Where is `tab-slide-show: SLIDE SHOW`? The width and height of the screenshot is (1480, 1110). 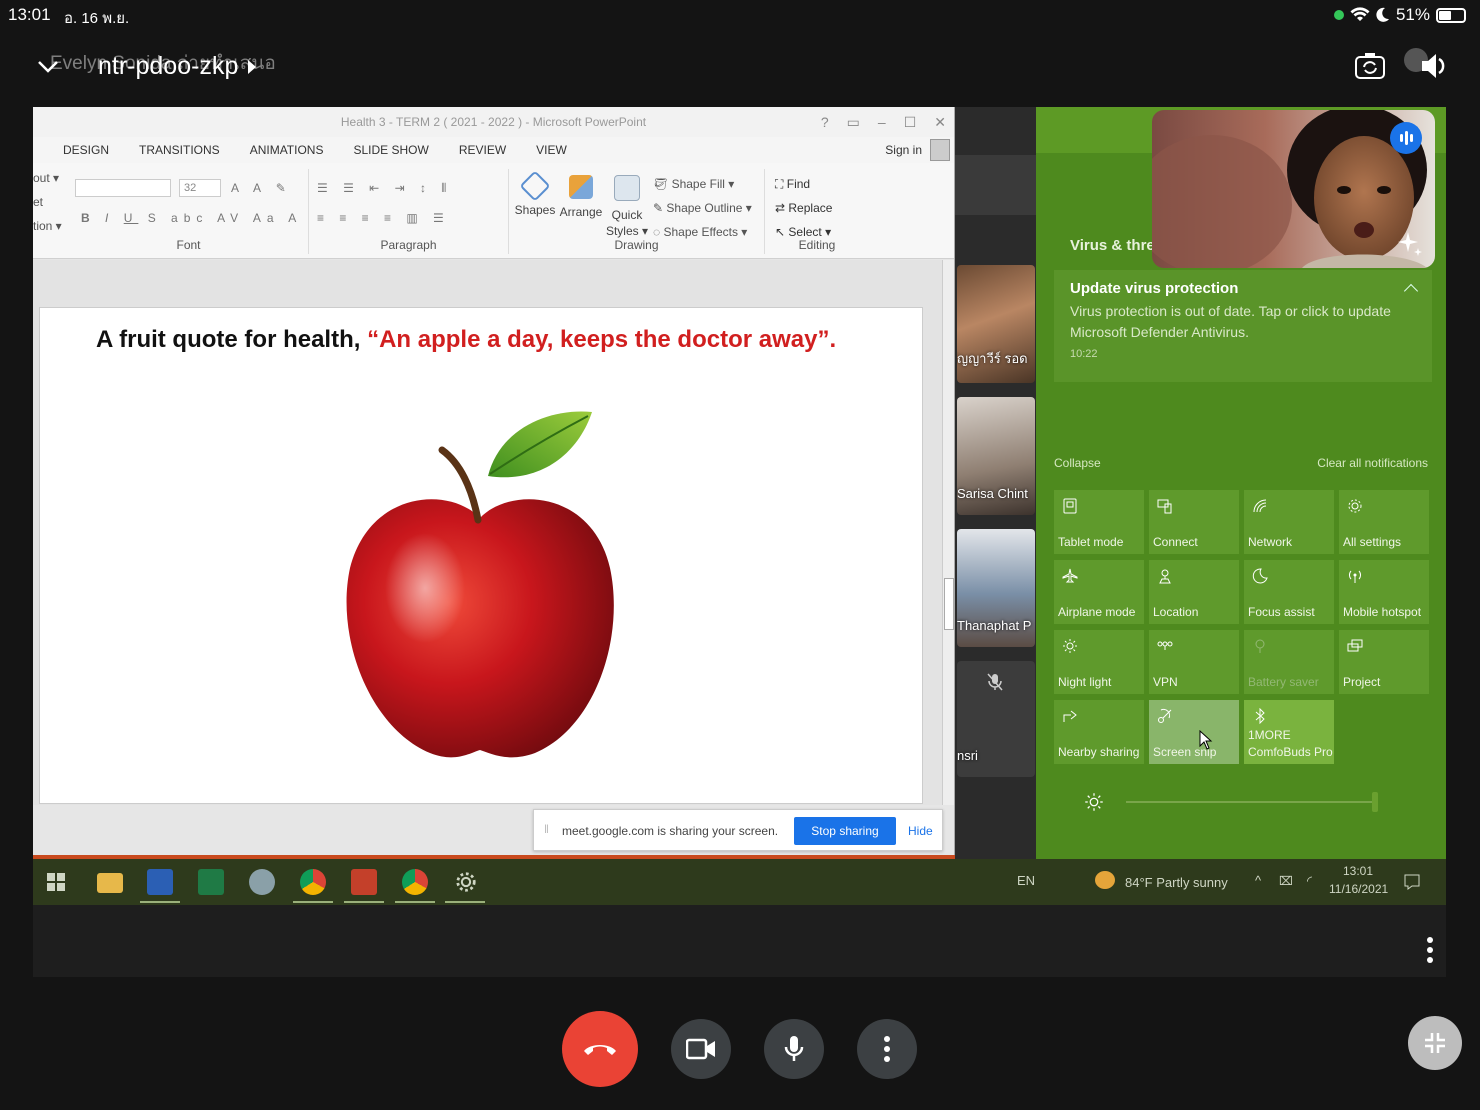
tab-slide-show: SLIDE SHOW is located at coordinates (390, 150).